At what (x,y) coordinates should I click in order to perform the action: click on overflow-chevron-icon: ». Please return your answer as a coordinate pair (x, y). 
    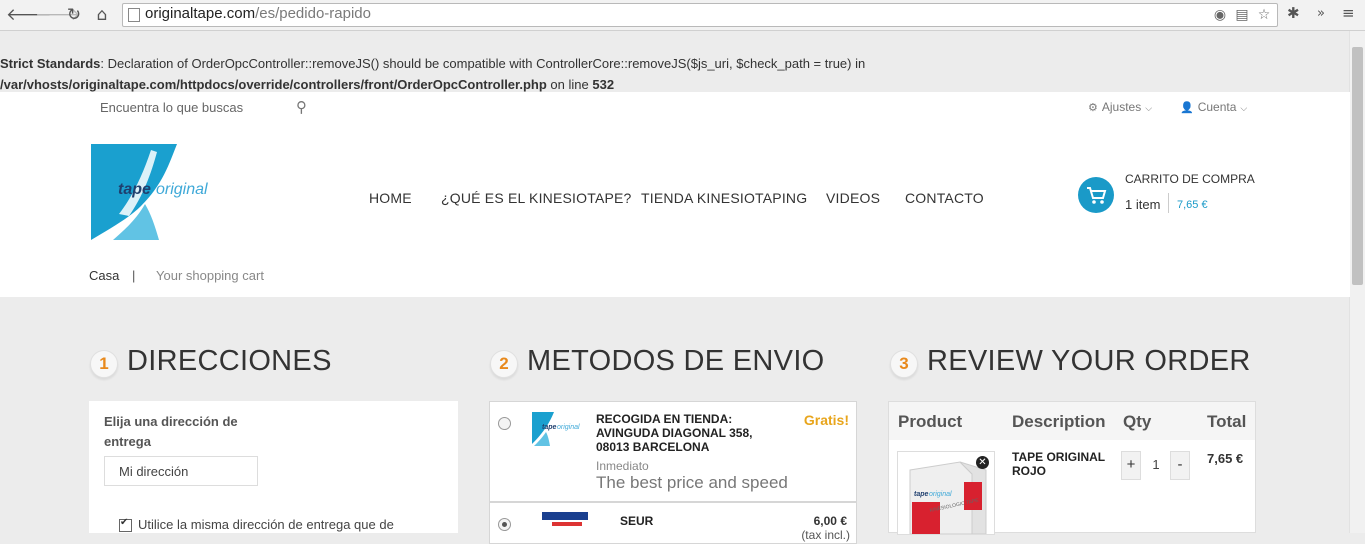
    Looking at the image, I should click on (1321, 13).